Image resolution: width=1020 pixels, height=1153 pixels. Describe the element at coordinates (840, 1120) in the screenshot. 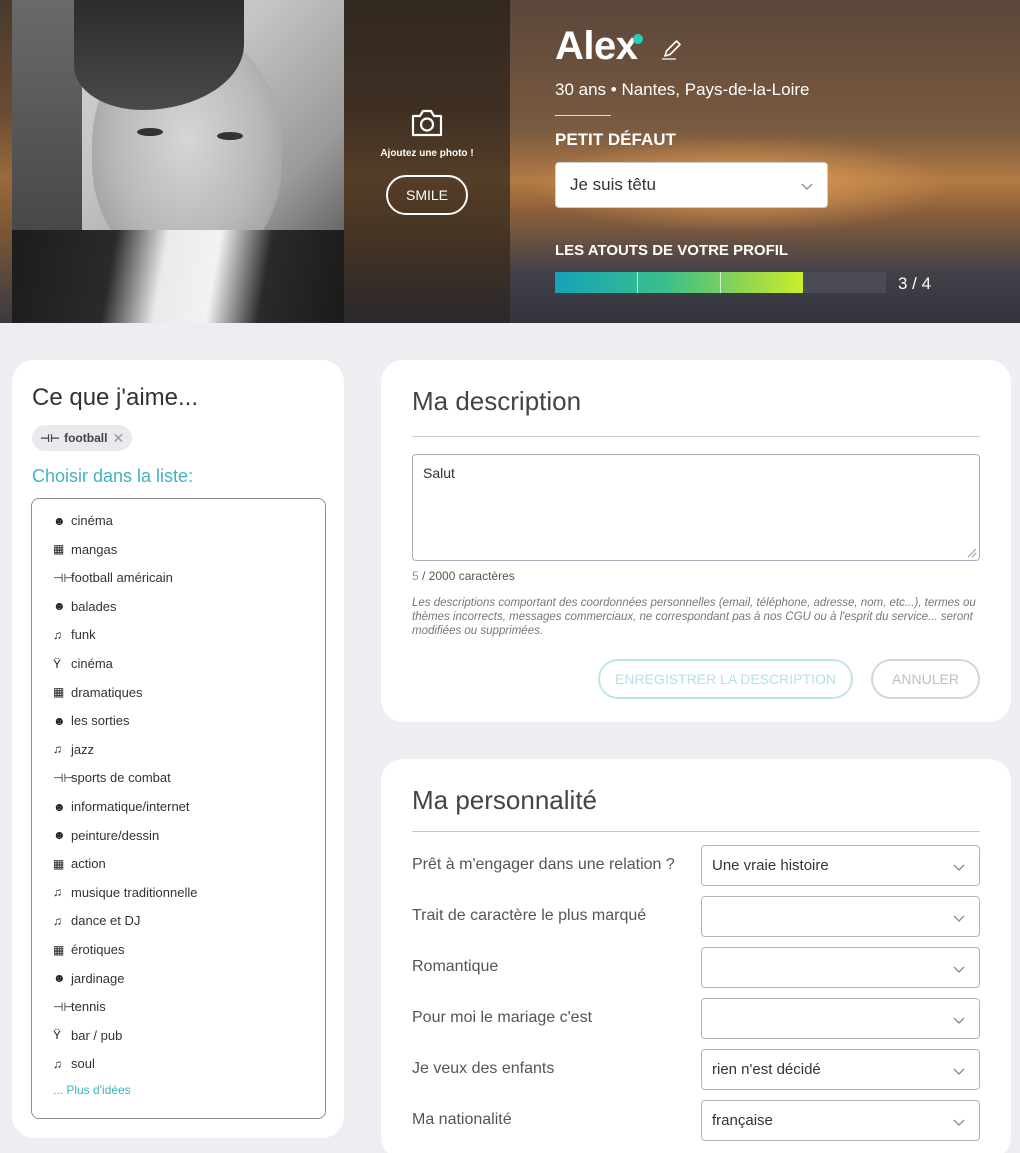

I see `personality-select: française` at that location.